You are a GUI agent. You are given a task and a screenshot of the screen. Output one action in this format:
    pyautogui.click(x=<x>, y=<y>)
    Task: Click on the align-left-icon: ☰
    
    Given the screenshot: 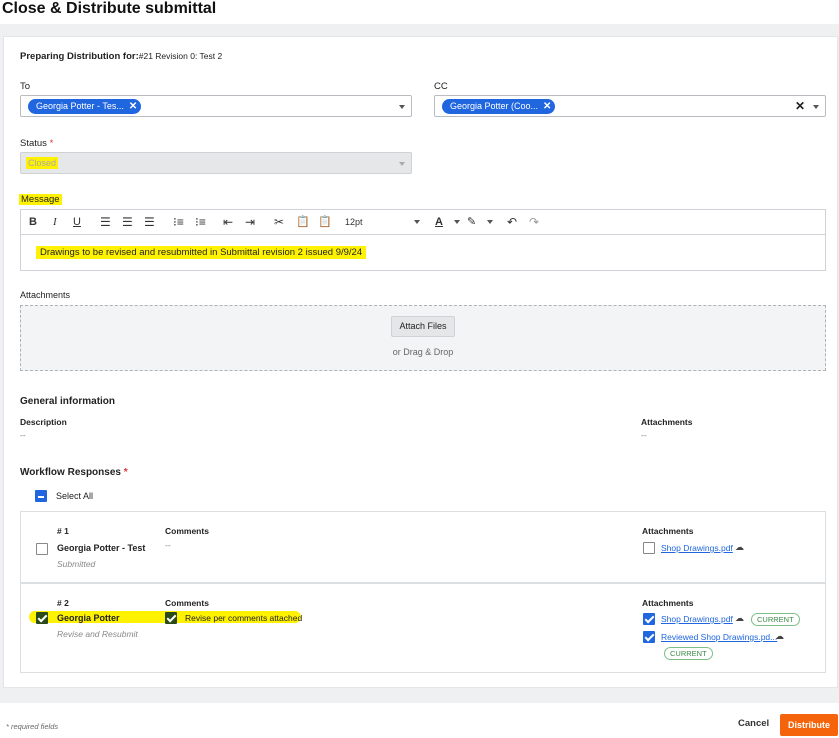 What is the action you would take?
    pyautogui.click(x=105, y=222)
    